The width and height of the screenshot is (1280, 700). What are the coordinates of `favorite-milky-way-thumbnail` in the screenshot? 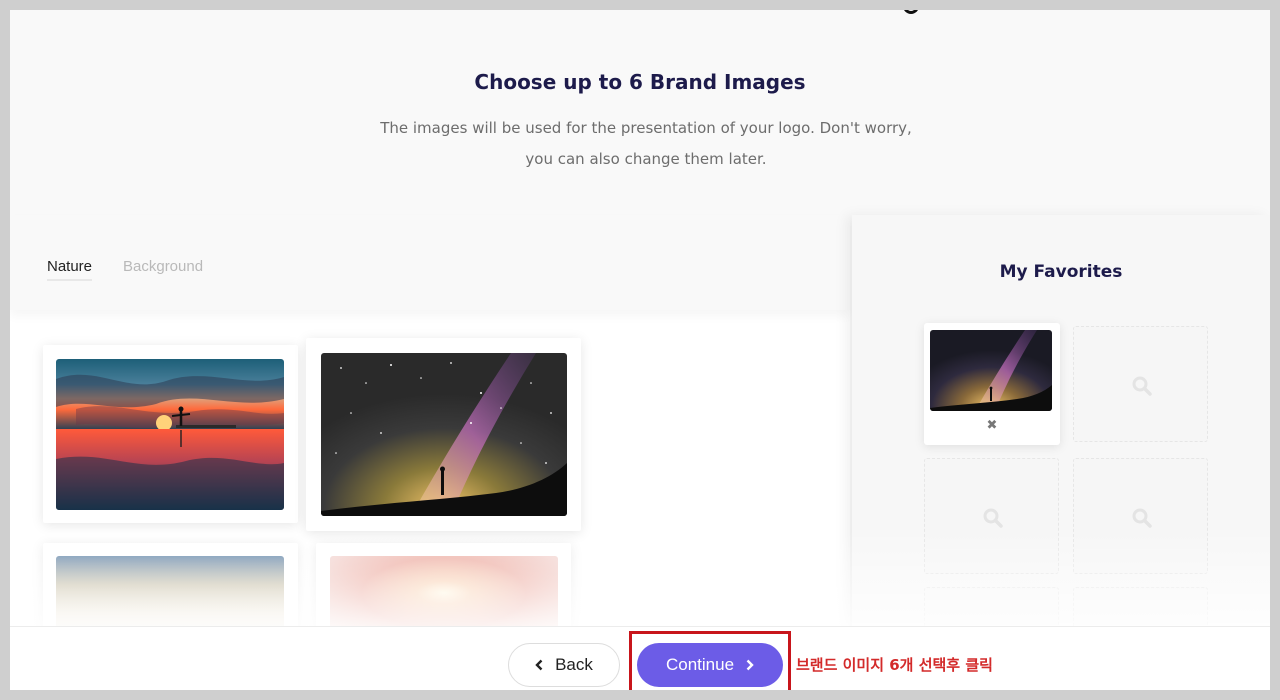 It's located at (991, 370).